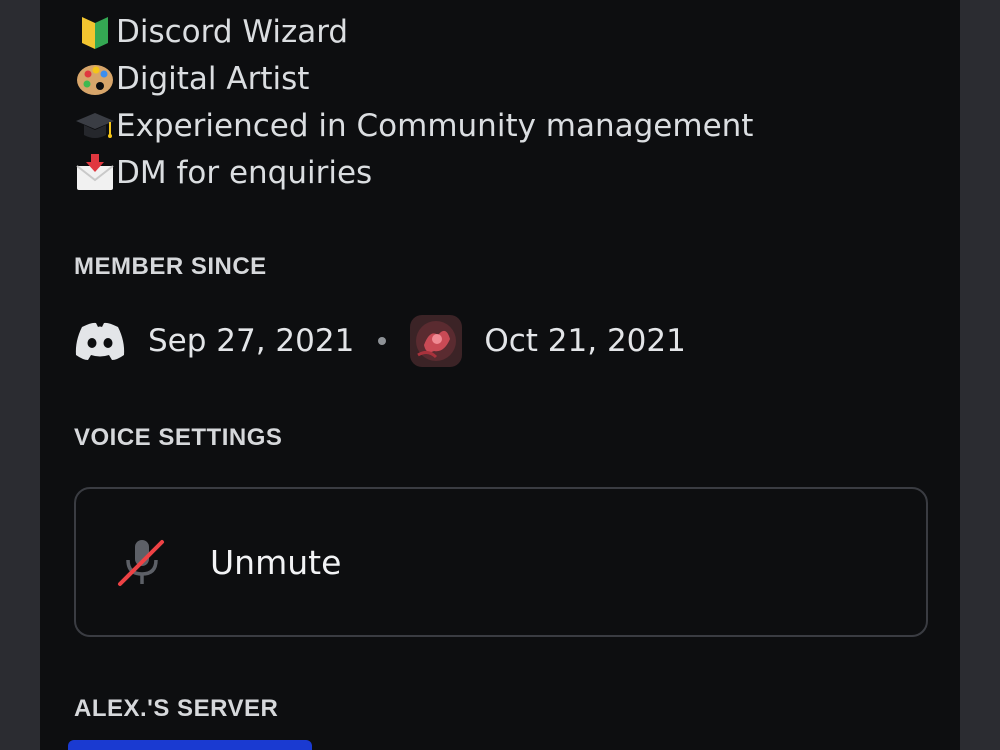 This screenshot has width=1000, height=750. I want to click on beginner-badge-icon, so click(95, 32).